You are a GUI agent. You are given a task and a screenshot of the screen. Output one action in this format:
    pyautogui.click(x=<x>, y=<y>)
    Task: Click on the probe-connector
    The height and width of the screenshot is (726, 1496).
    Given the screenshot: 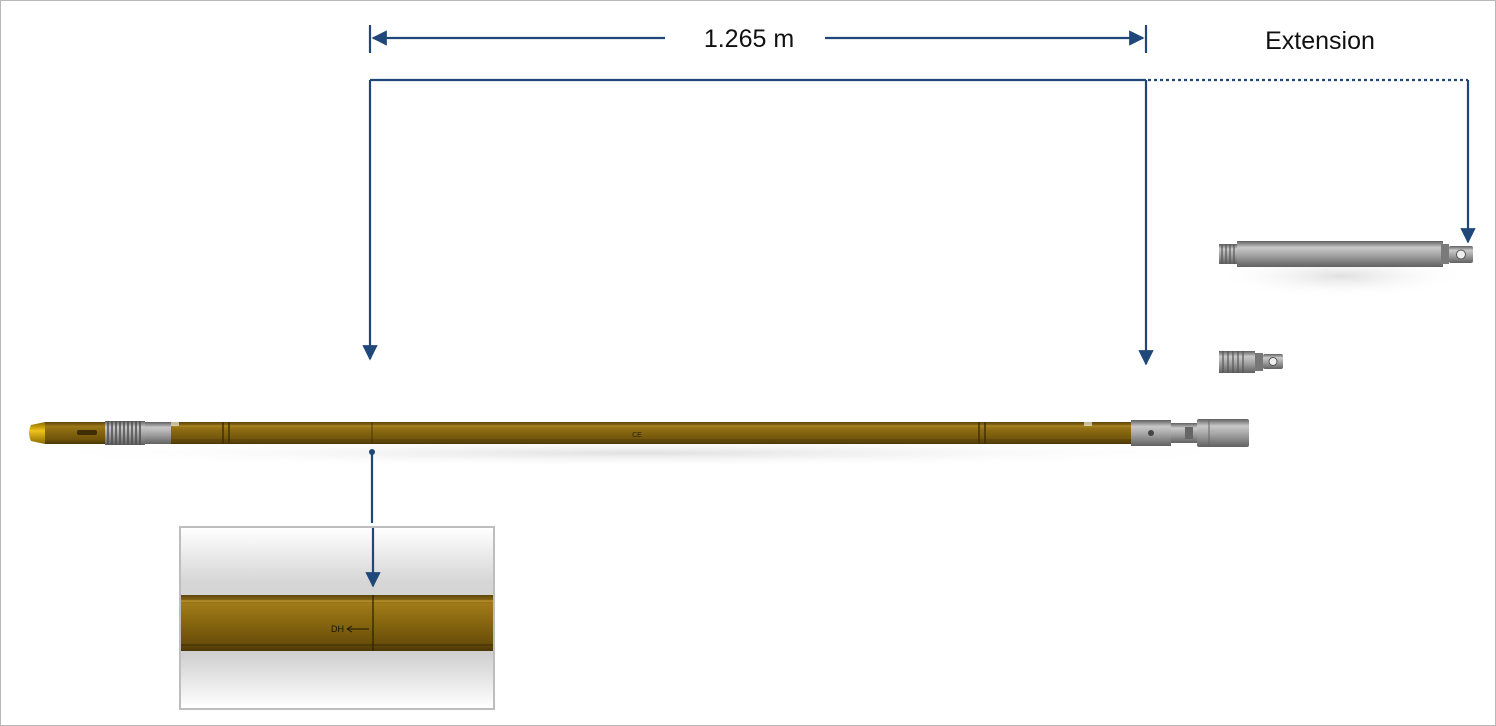 What is the action you would take?
    pyautogui.click(x=1223, y=433)
    